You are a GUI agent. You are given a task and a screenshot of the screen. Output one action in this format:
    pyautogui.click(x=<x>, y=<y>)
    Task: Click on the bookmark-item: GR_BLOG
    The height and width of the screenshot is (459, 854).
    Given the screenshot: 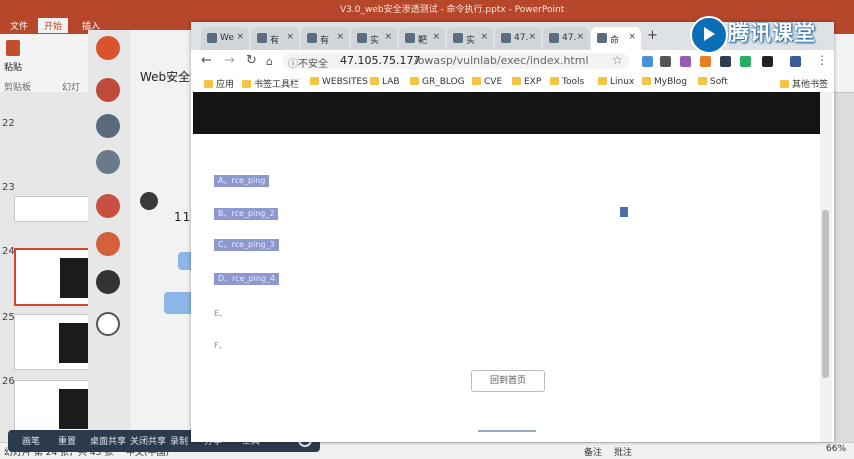 What is the action you would take?
    pyautogui.click(x=437, y=82)
    